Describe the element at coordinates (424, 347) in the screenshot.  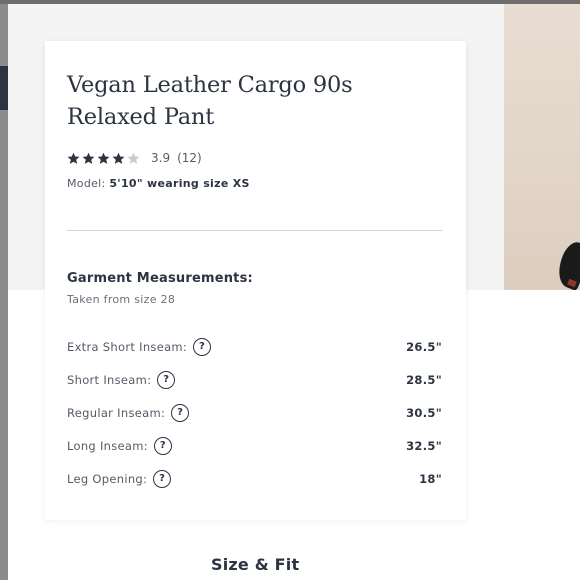
I see `measurement-value: 26.5"` at that location.